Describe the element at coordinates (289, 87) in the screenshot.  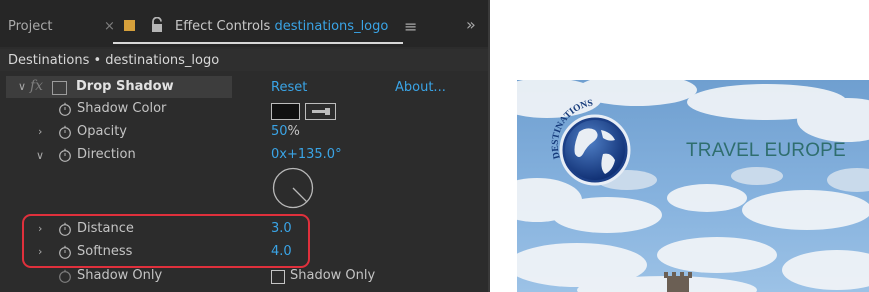
I see `reset-button: Reset` at that location.